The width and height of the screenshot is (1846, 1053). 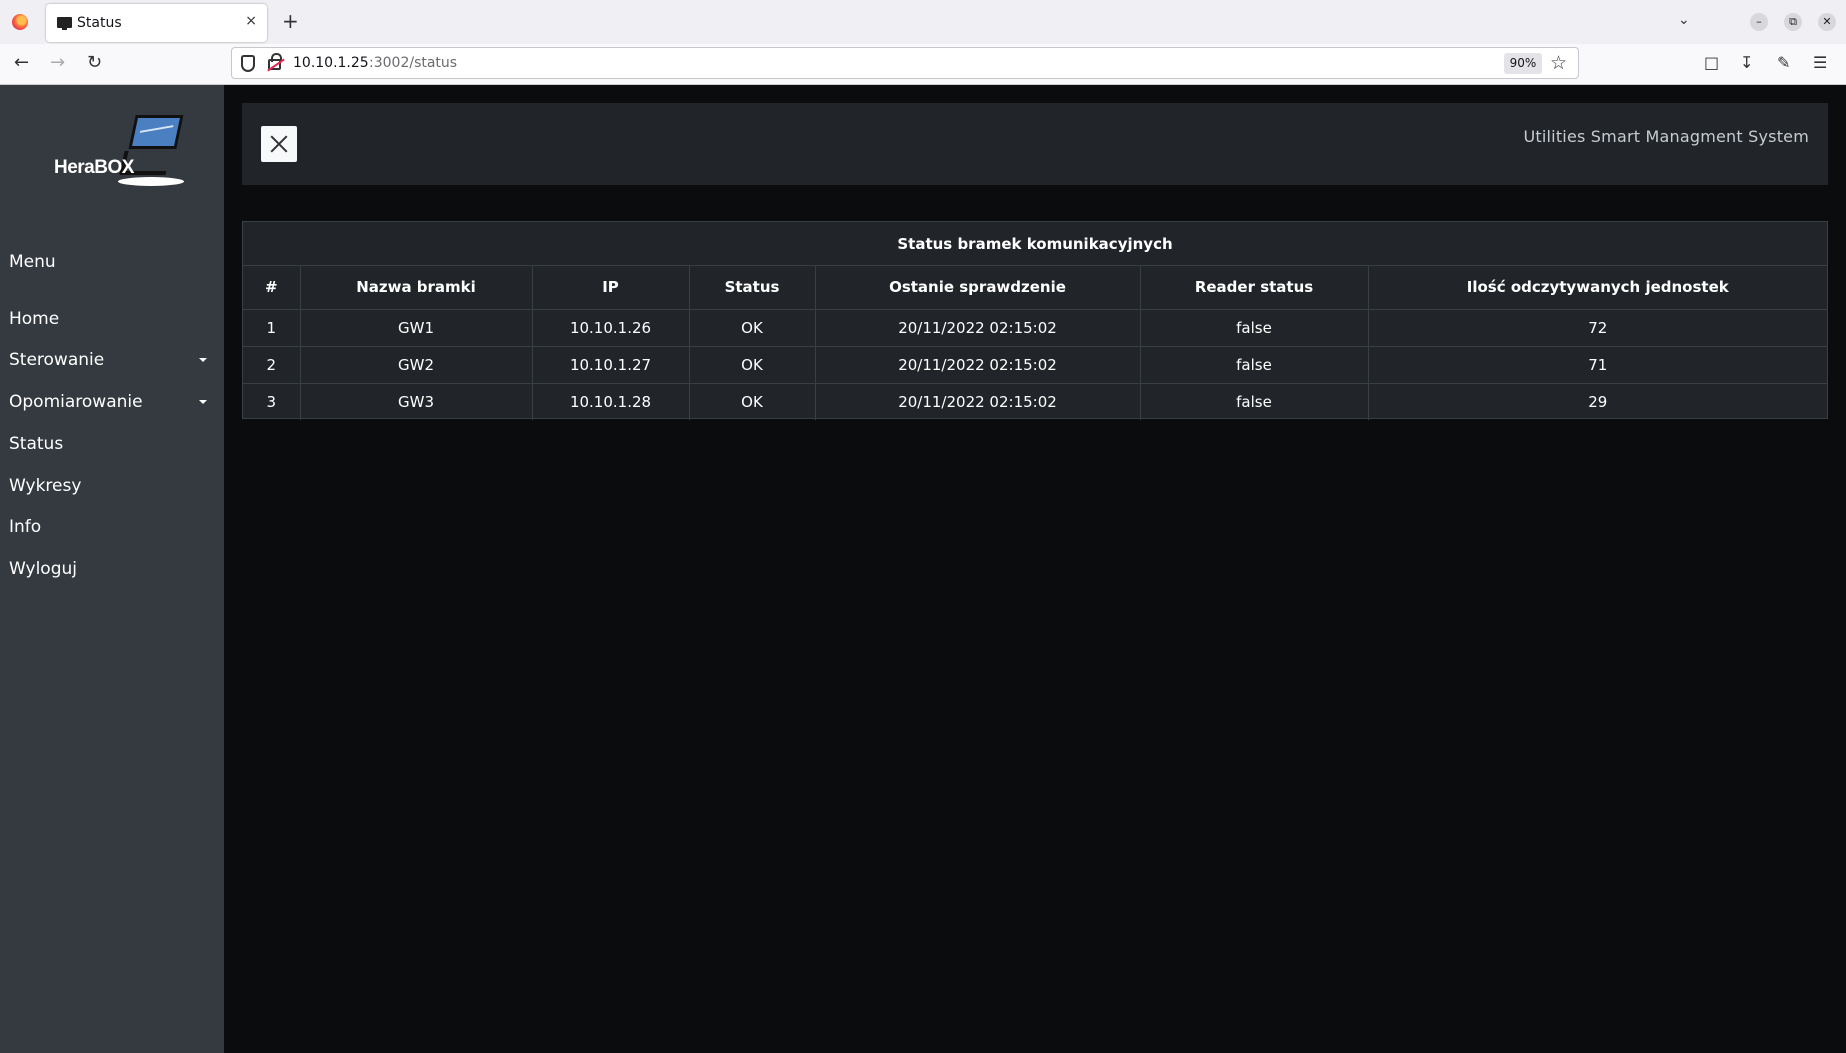 I want to click on tab-list-chevron-icon: ⌄, so click(x=1684, y=20).